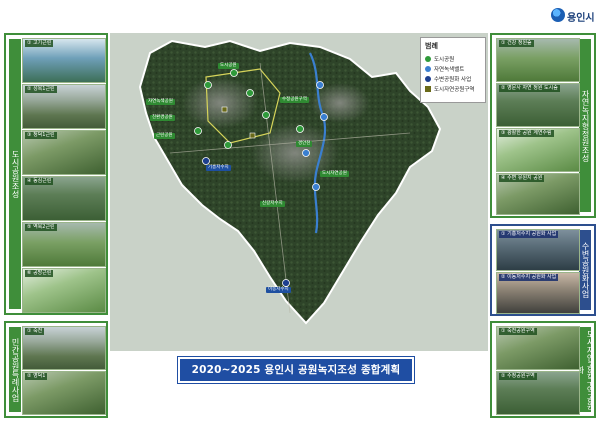 This screenshot has height=424, width=600. I want to click on thumb-right-mid-1: ① 기흥저수지 공원화 사업, so click(538, 250).